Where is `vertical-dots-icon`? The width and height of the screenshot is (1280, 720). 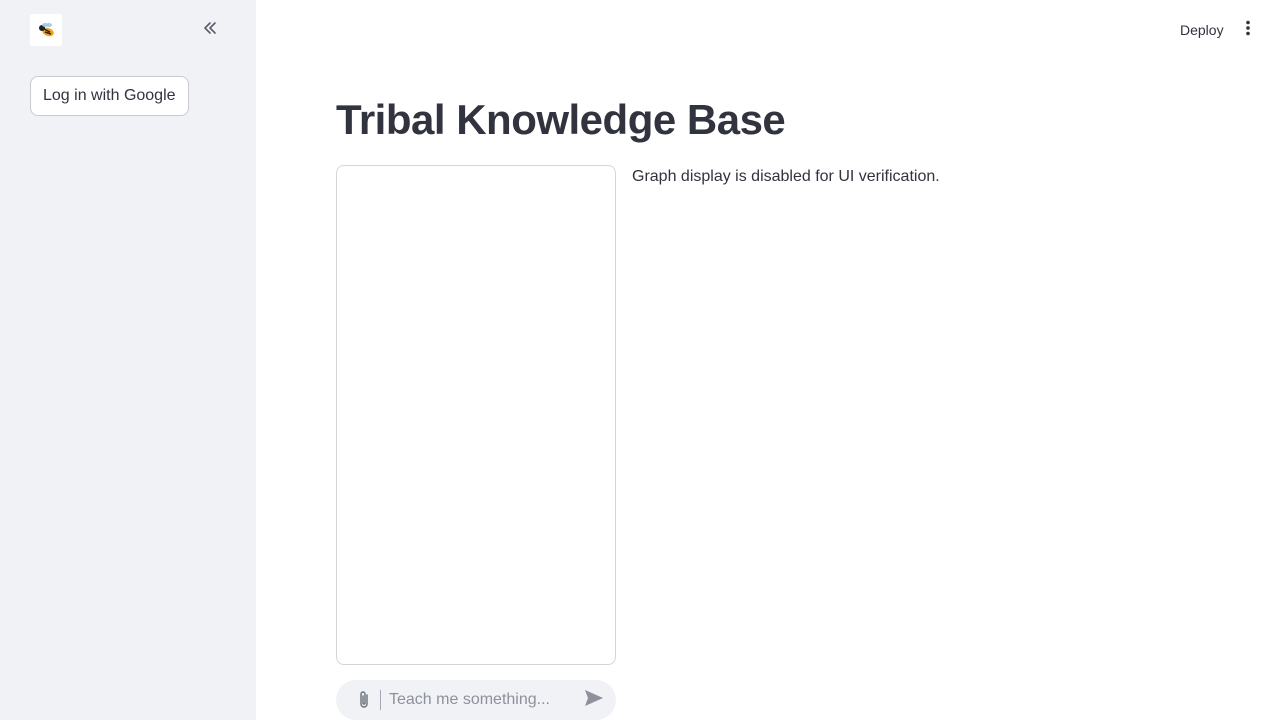
vertical-dots-icon is located at coordinates (1248, 30).